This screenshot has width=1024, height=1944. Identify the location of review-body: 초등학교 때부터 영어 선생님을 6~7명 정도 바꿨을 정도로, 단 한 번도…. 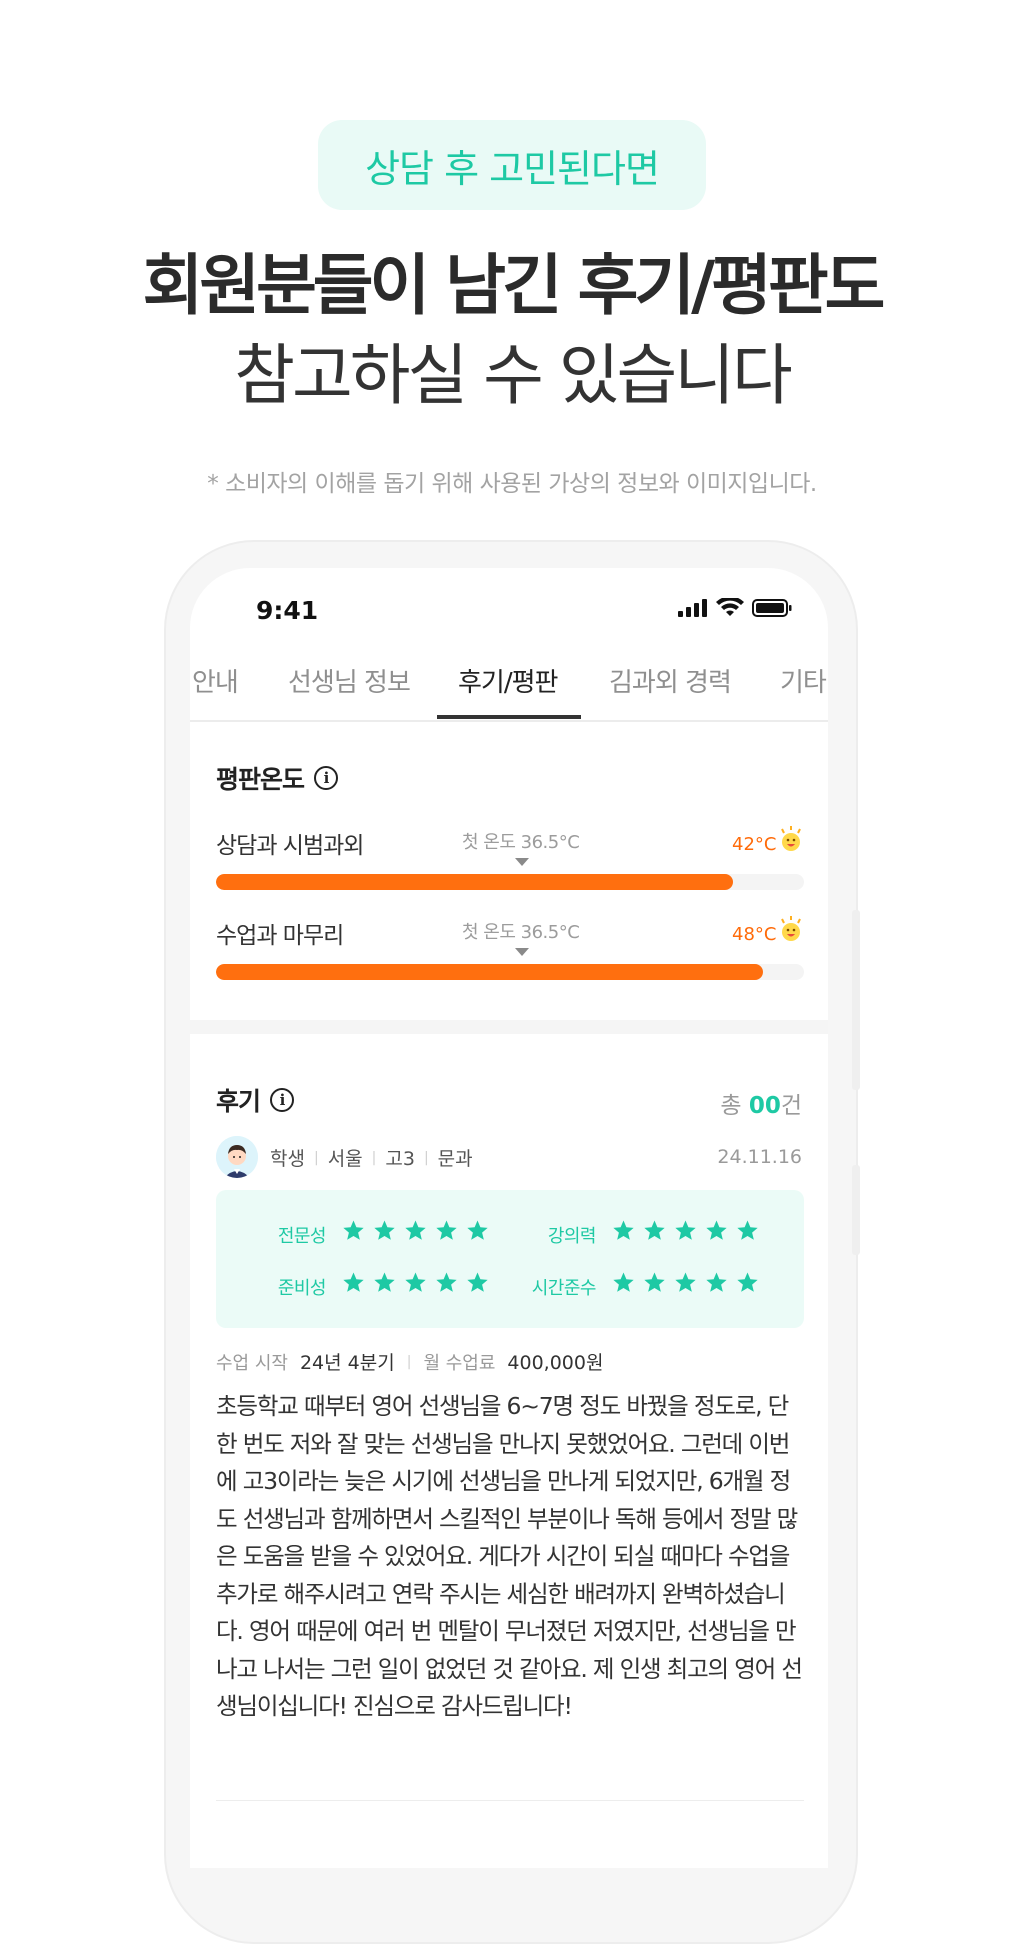
(509, 1556).